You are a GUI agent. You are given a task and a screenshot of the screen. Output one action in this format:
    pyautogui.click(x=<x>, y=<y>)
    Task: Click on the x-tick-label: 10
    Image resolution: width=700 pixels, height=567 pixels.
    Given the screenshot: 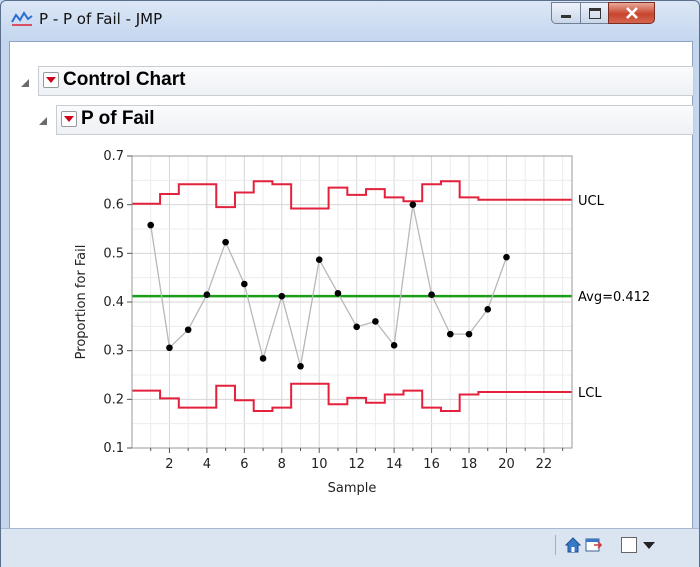 What is the action you would take?
    pyautogui.click(x=319, y=464)
    